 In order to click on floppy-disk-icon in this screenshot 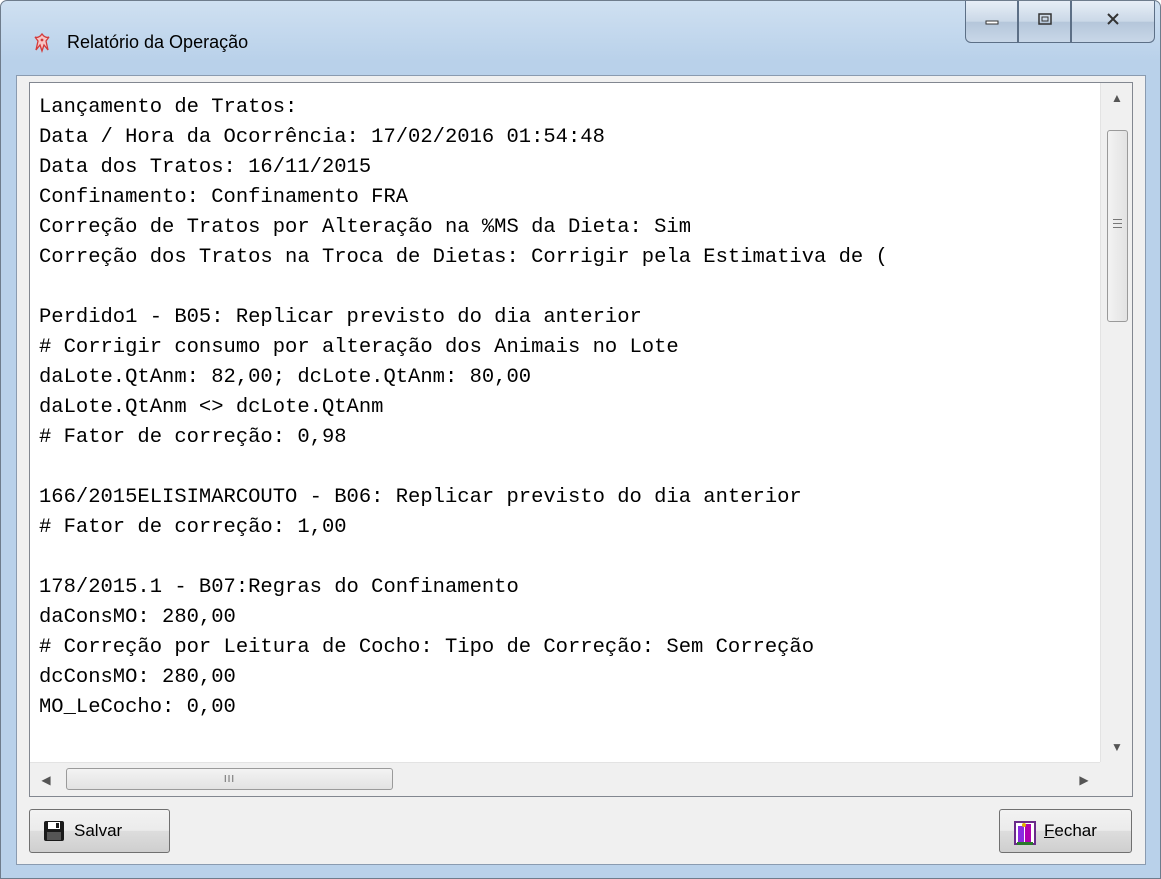, I will do `click(54, 831)`.